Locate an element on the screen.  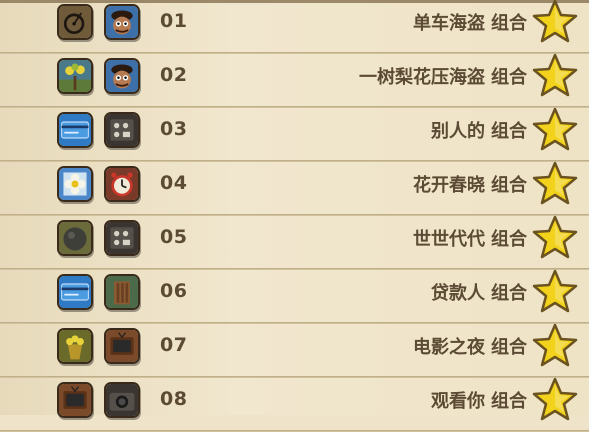
combo-name: 花开春晓 is located at coordinates (449, 185).